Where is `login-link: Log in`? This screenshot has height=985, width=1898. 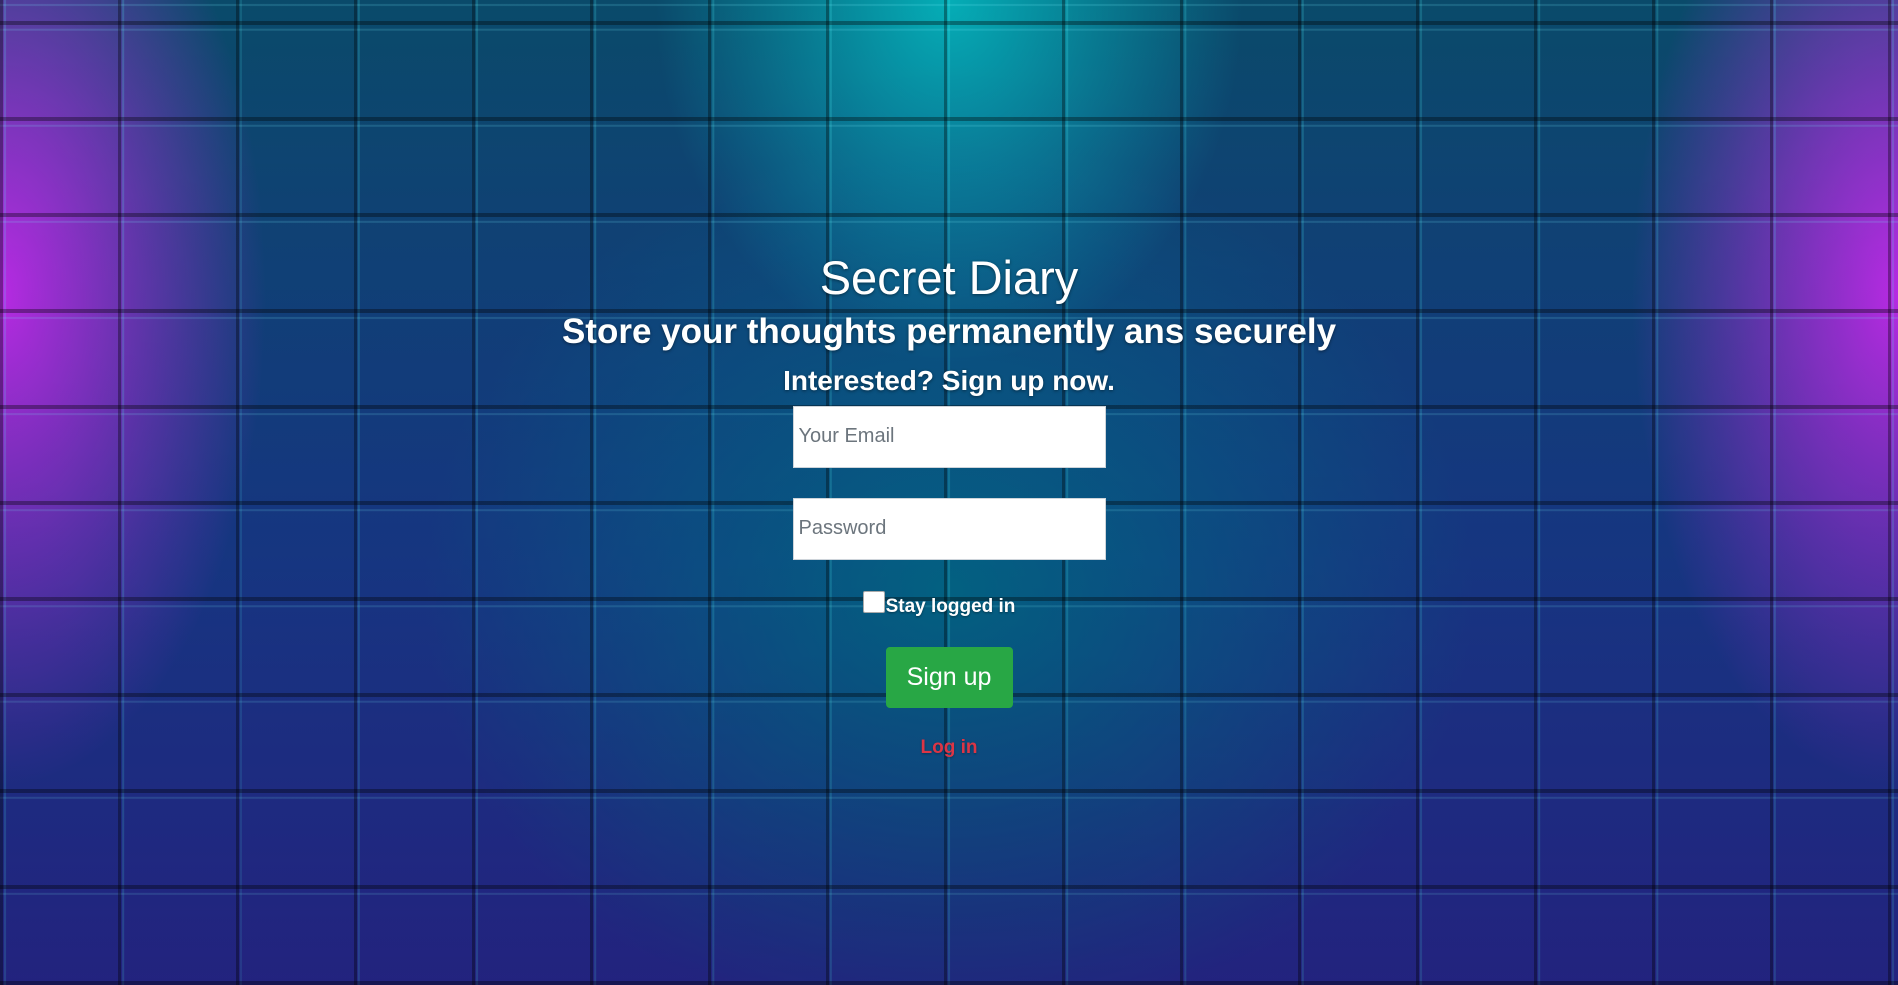
login-link: Log in is located at coordinates (949, 748).